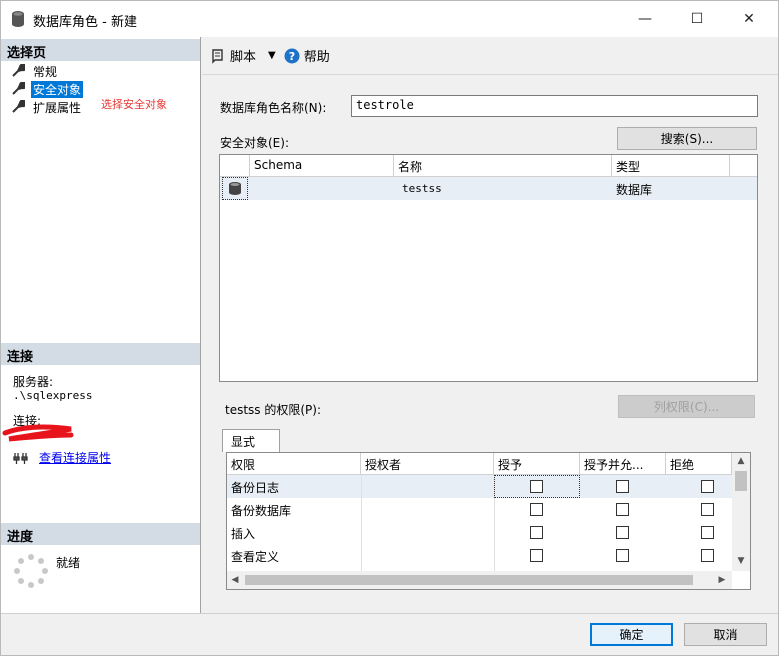 The width and height of the screenshot is (779, 656). What do you see at coordinates (243, 57) in the screenshot?
I see `script-label: 脚本` at bounding box center [243, 57].